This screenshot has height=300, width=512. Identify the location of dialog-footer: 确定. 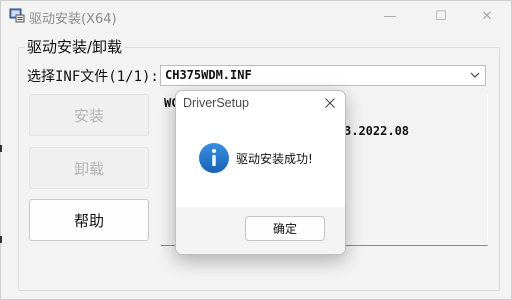
(260, 230).